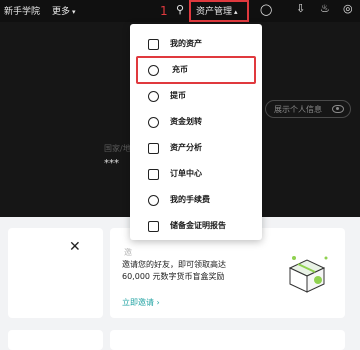  I want to click on bottom-card-right, so click(227, 340).